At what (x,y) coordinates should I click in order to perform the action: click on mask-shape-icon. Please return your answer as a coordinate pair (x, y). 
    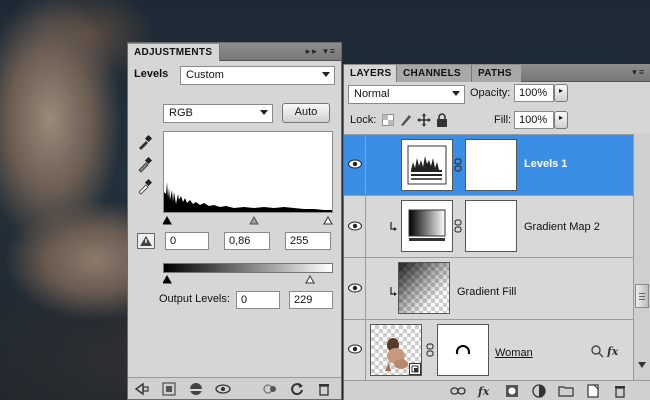
    Looking at the image, I should click on (463, 350).